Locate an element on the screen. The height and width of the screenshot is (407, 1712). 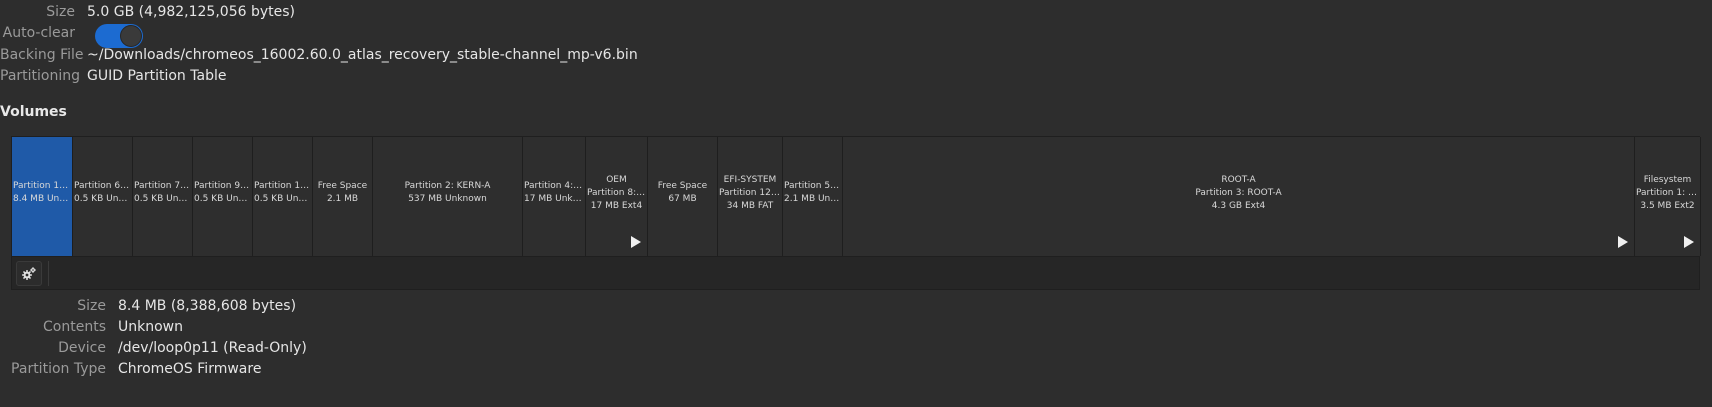
volume-segment: OEM Partition 8: O… 17 MB Ext4 is located at coordinates (617, 196).